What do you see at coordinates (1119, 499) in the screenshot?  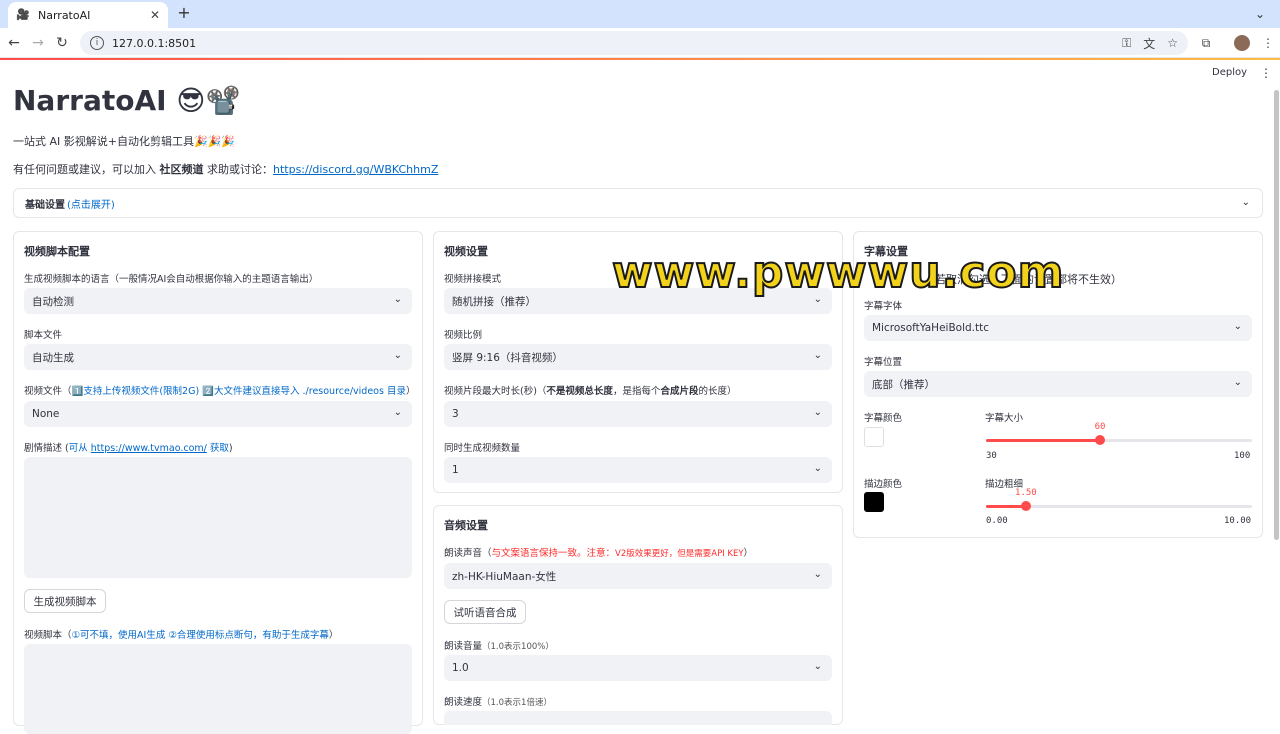 I see `stroke-width-slider: 1.50` at bounding box center [1119, 499].